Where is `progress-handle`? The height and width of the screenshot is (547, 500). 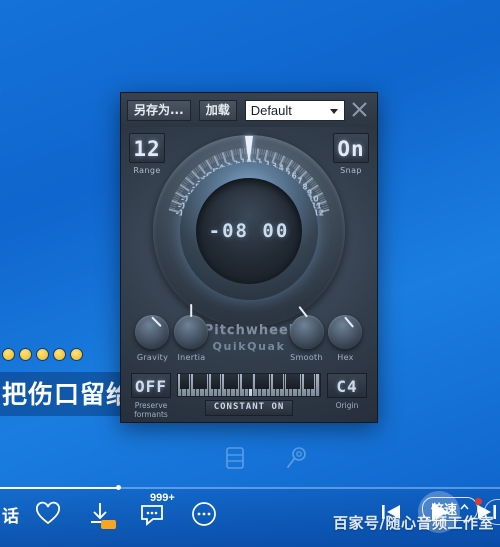
progress-handle is located at coordinates (118, 487).